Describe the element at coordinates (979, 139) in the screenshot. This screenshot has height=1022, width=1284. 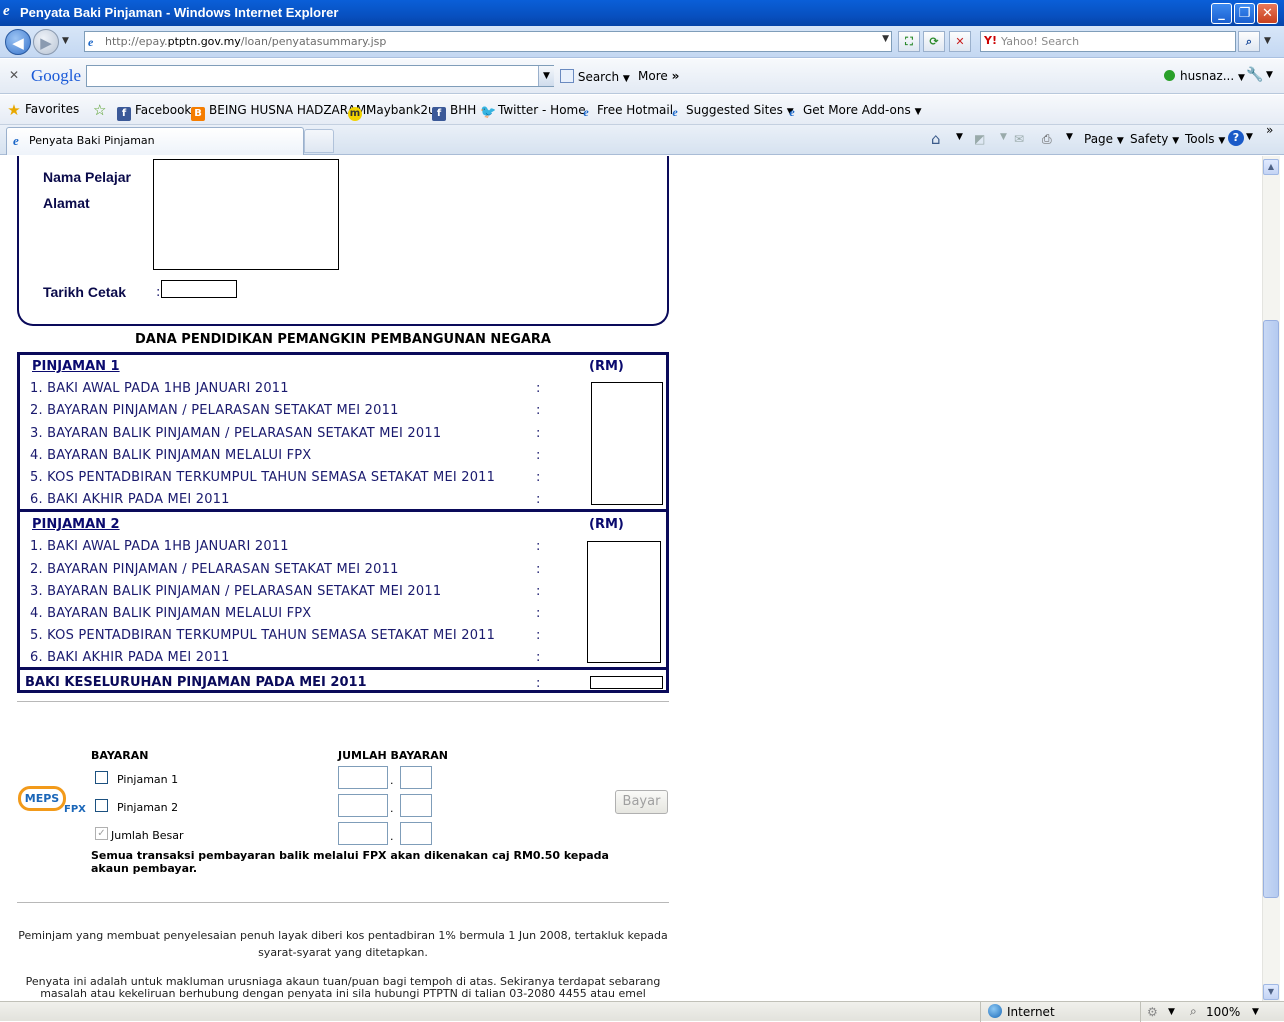
I see `feeds-icon: ◩` at that location.